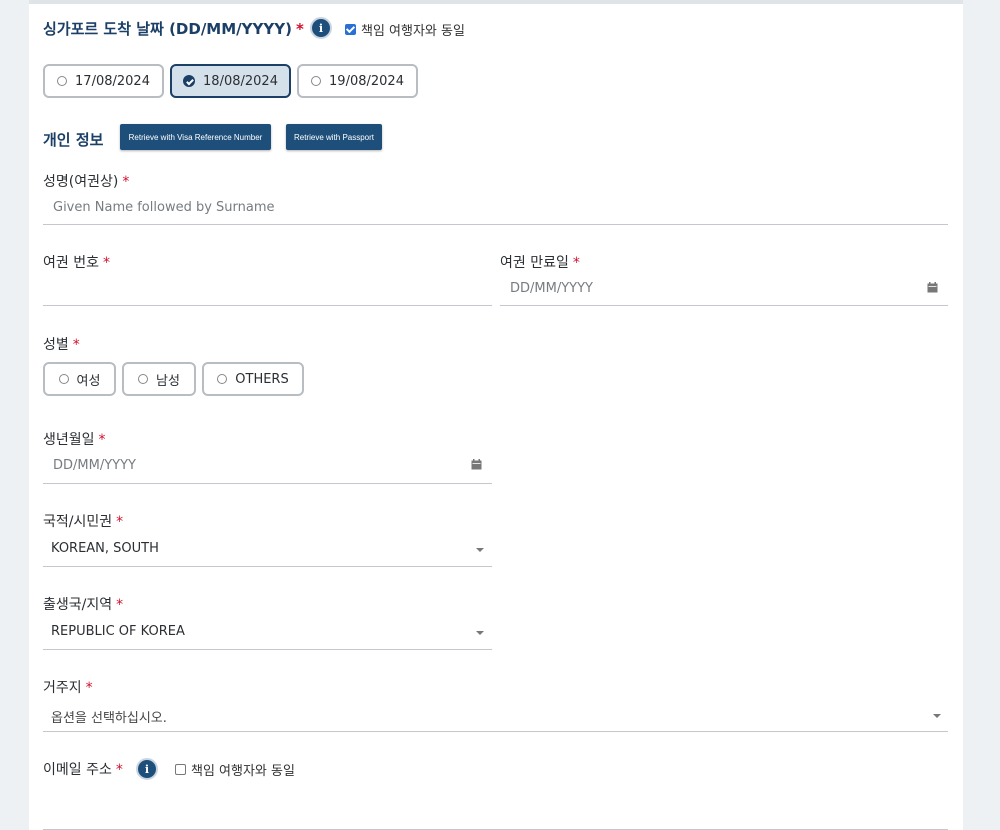 The height and width of the screenshot is (830, 1000). I want to click on retrieve-visa-button: Retrieve with Visa Reference Number, so click(195, 137).